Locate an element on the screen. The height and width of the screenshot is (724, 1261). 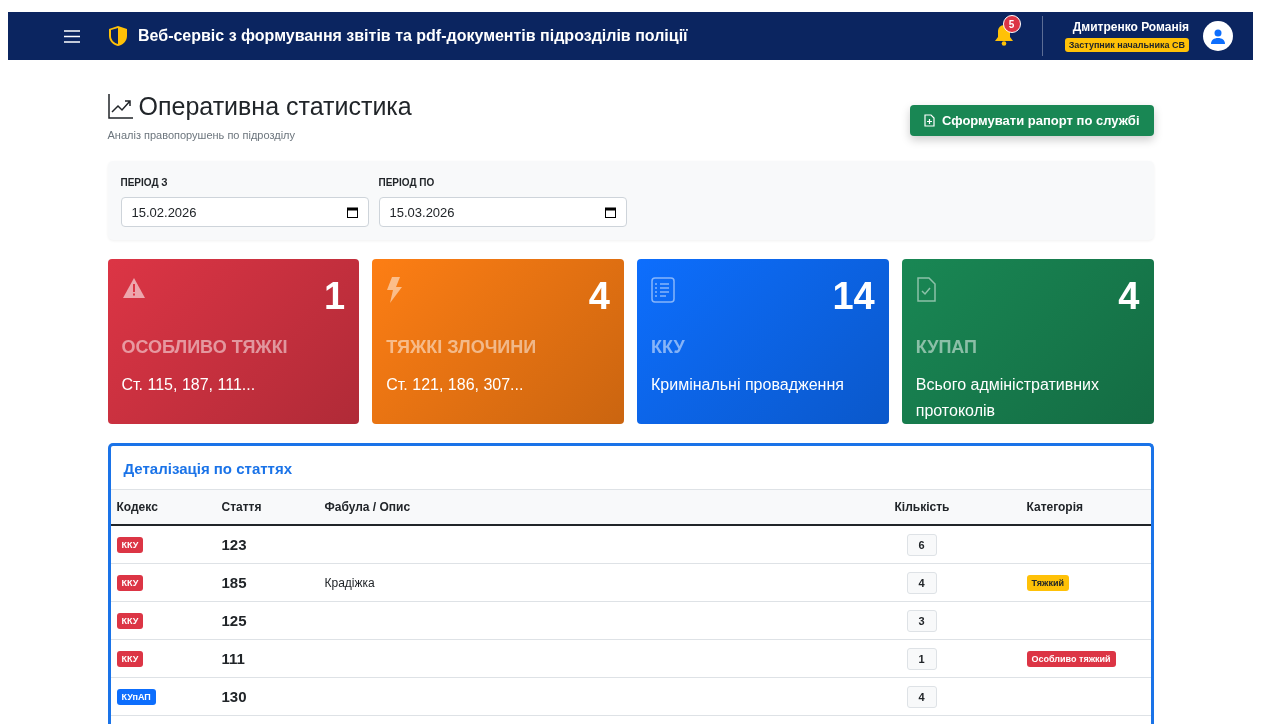
user-role: Заступник начальника СВ is located at coordinates (1126, 45).